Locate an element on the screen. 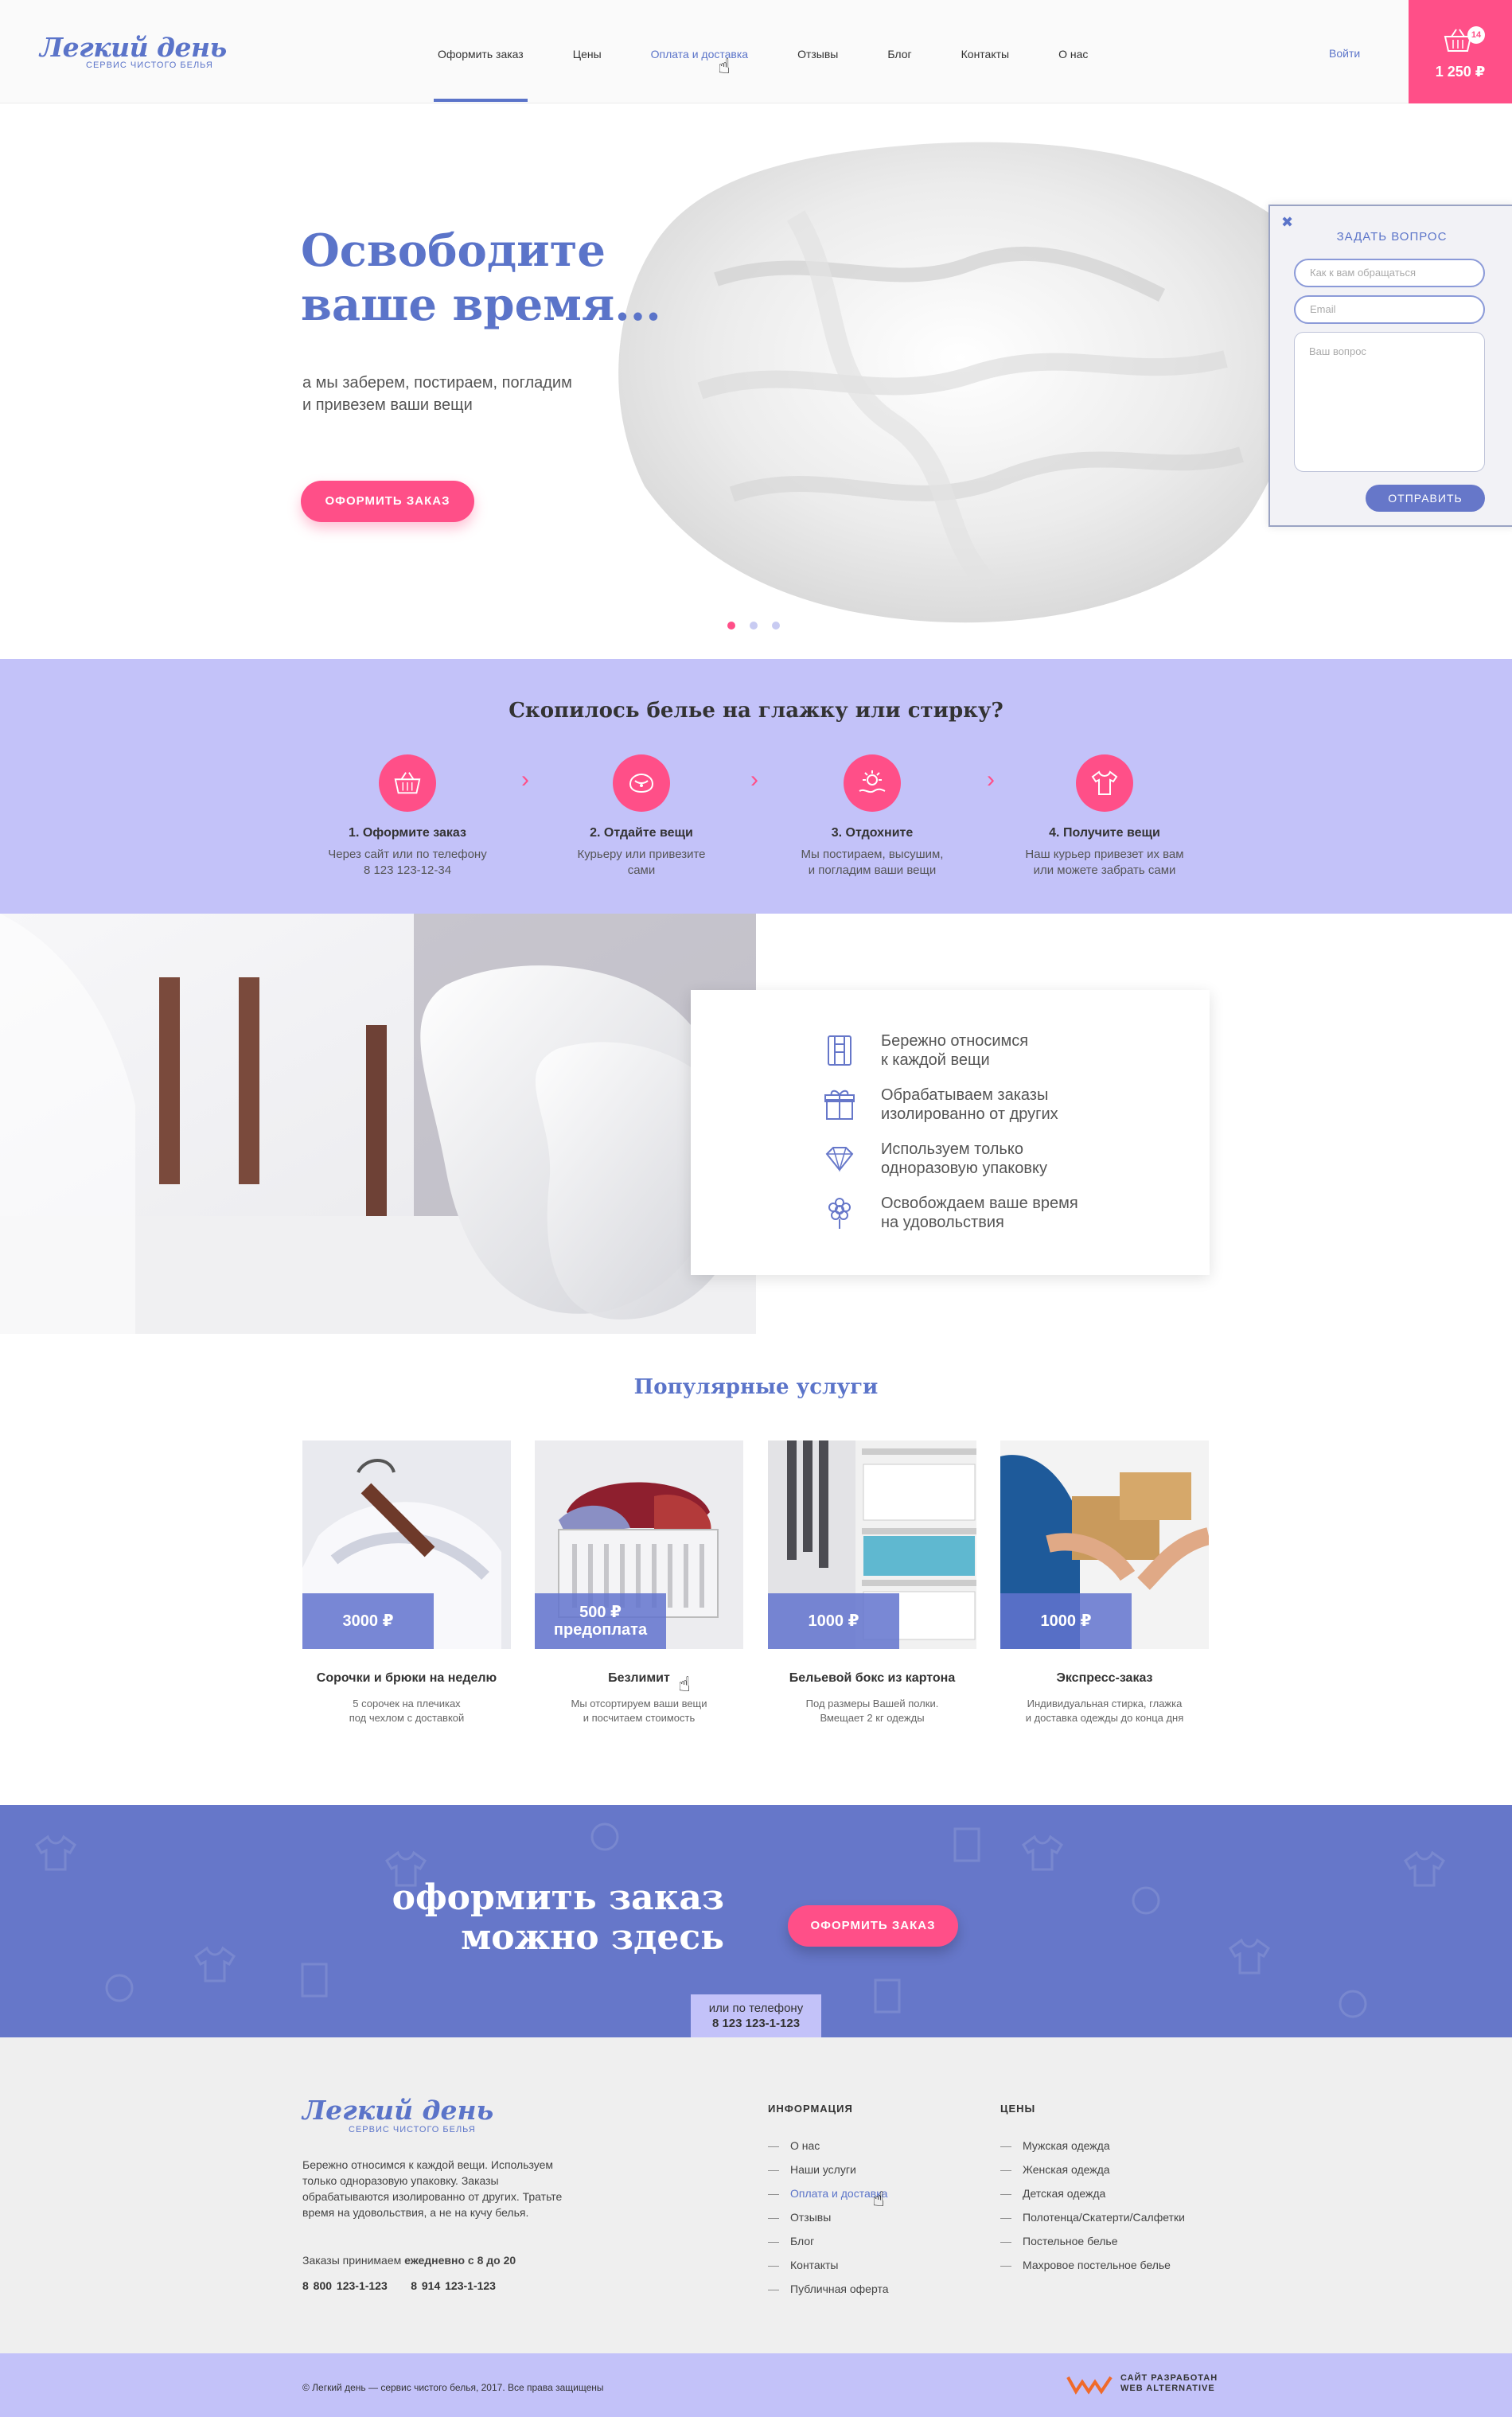 This screenshot has height=2417, width=1512. send-button: ОТПРАВИТЬ is located at coordinates (1425, 499).